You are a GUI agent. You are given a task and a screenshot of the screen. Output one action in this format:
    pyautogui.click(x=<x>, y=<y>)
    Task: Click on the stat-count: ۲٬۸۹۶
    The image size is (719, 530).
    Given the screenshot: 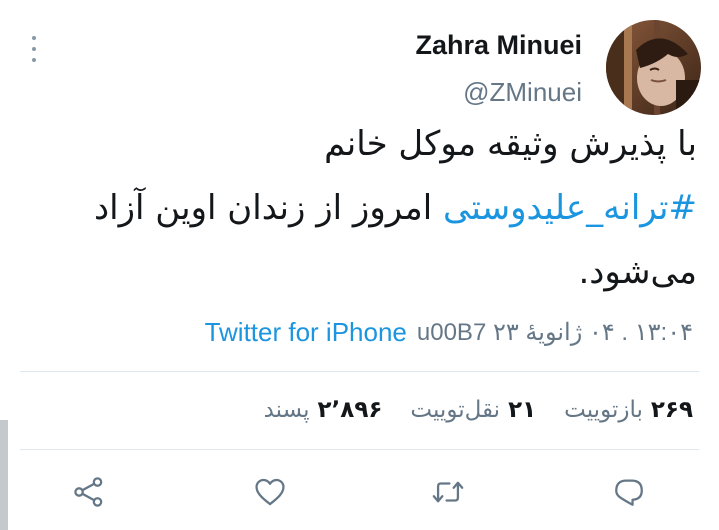 What is the action you would take?
    pyautogui.click(x=350, y=410)
    